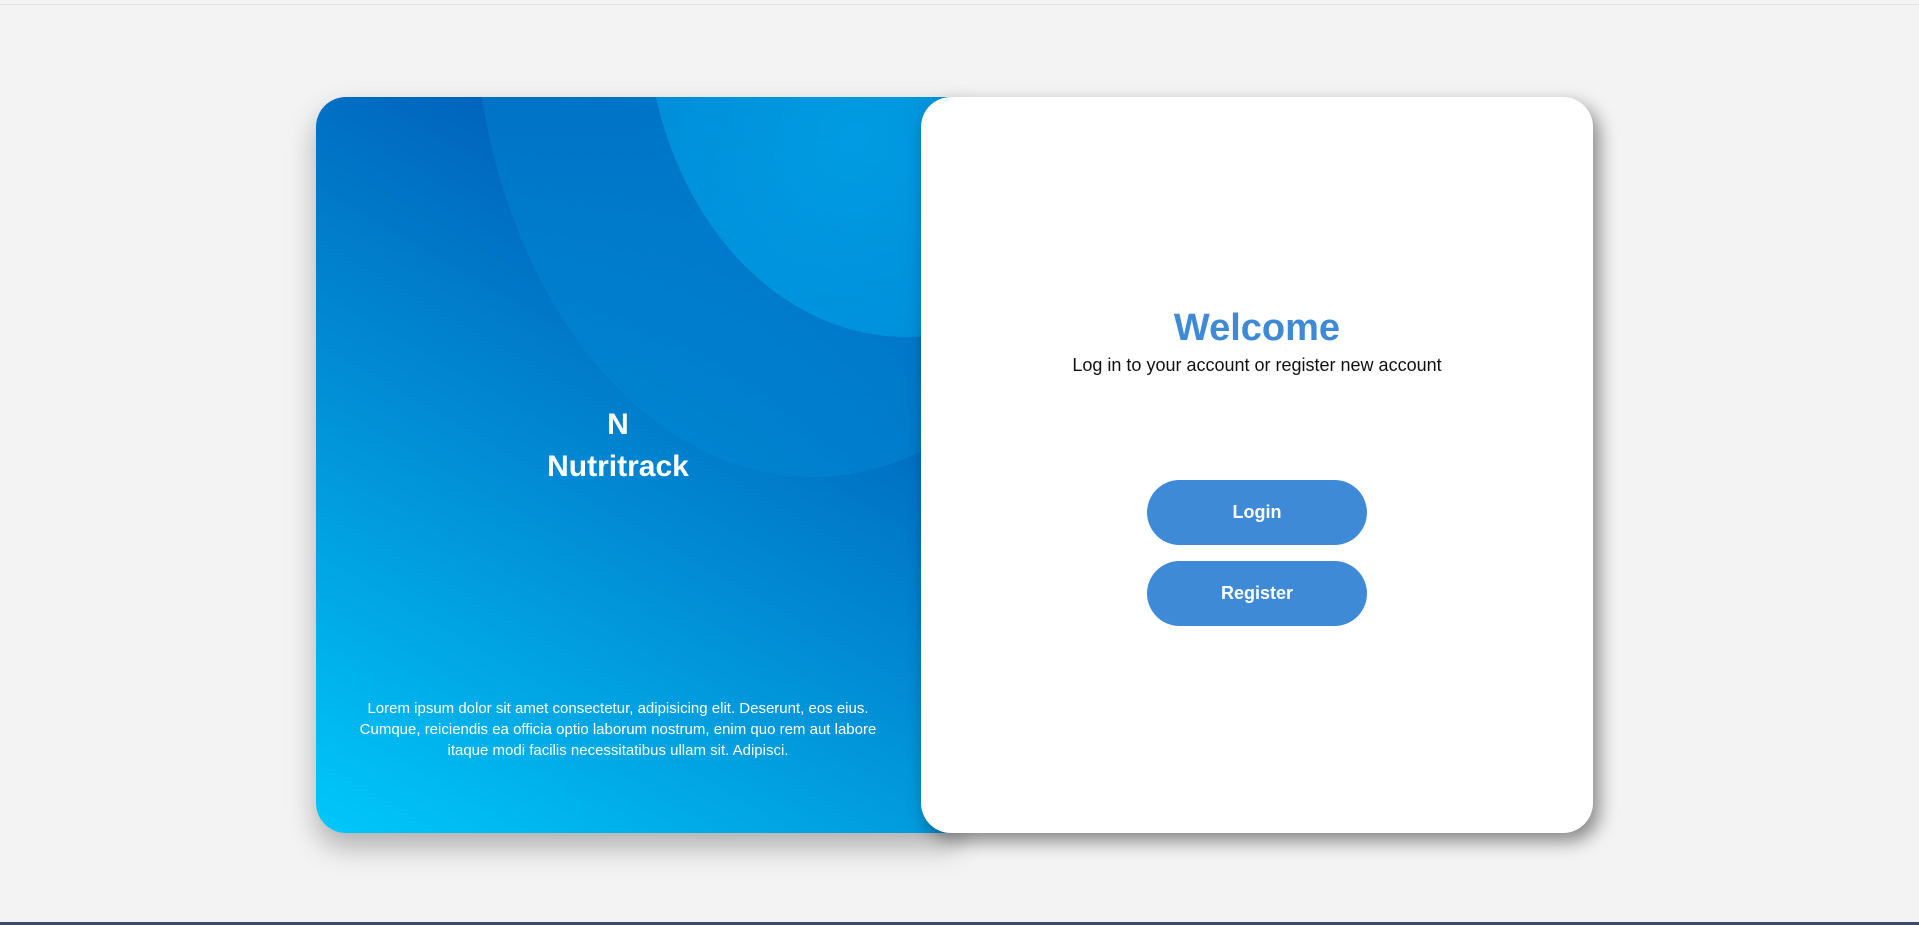 This screenshot has width=1919, height=925. I want to click on top-divider, so click(959, 4).